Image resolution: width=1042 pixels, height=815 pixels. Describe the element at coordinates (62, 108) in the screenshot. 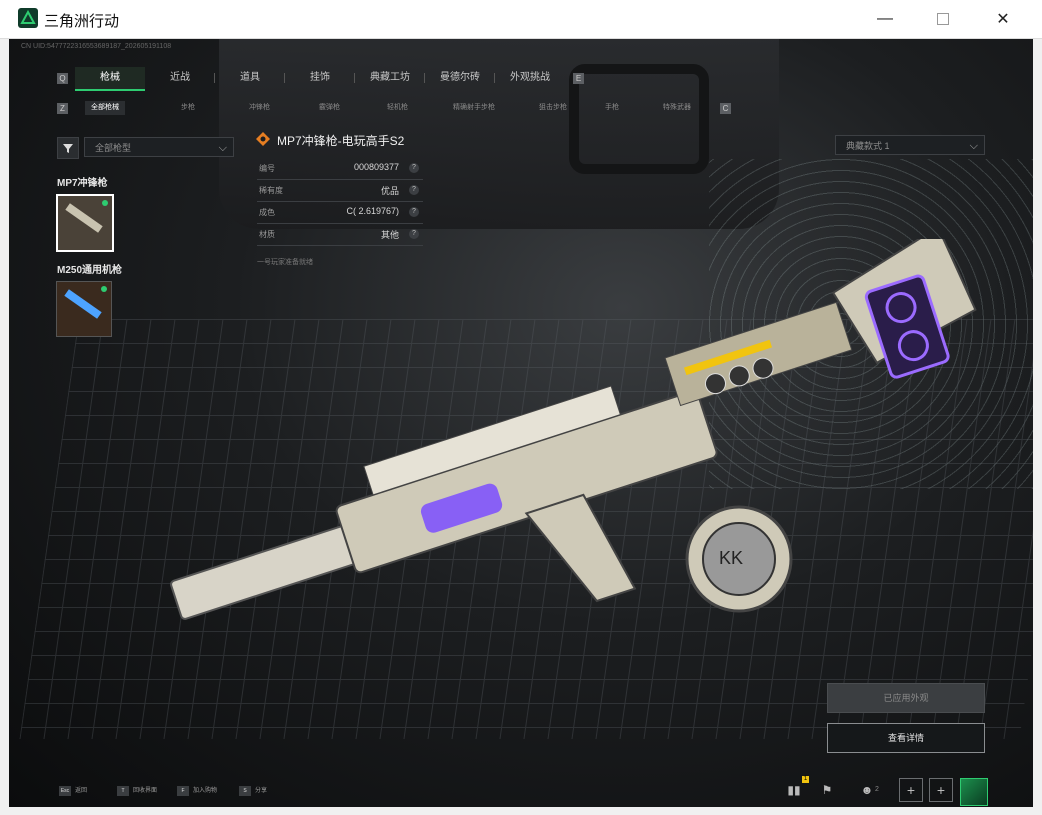

I see `subtabs-prev-arrow: Z` at that location.